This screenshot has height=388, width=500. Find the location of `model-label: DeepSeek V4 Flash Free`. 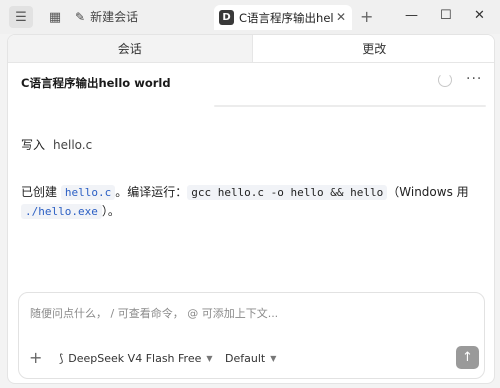

model-label: DeepSeek V4 Flash Free is located at coordinates (135, 358).